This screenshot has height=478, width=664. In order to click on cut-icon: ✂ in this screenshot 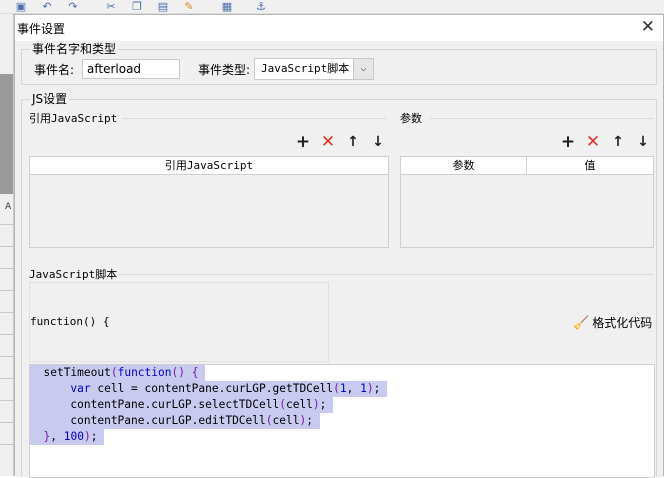, I will do `click(111, 6)`.